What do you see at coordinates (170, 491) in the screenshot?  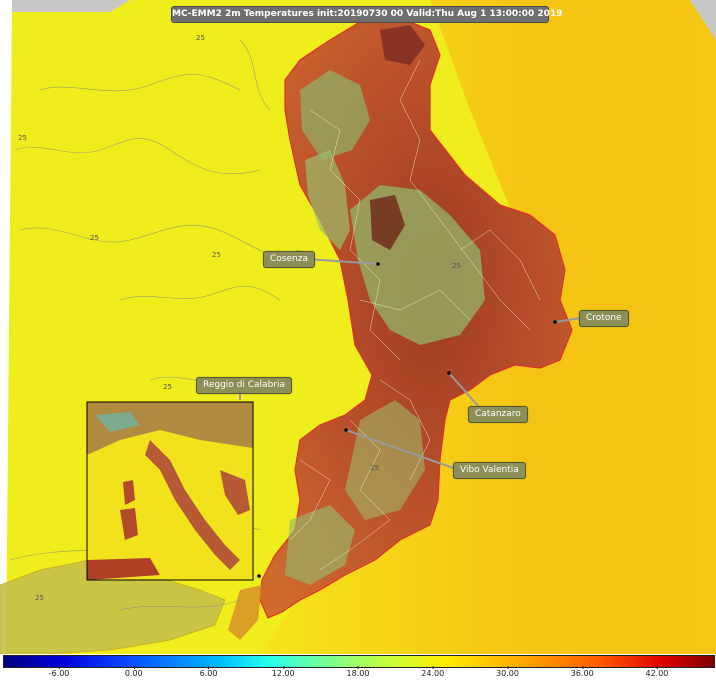 I see `italy-inset-map` at bounding box center [170, 491].